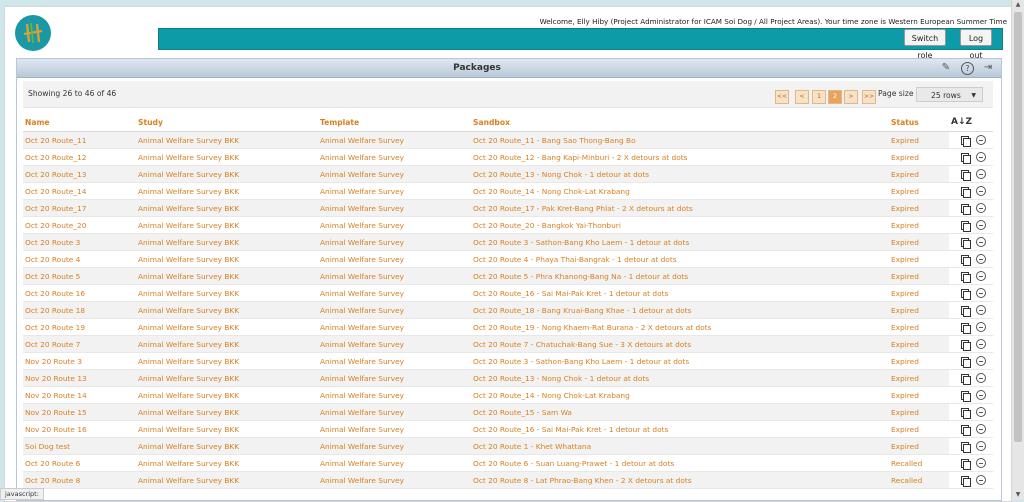 The image size is (1024, 502). What do you see at coordinates (680, 140) in the screenshot?
I see `cell-sandbox: Oct 20 Route_11 - Bang Sao Thong-Bang Bo` at bounding box center [680, 140].